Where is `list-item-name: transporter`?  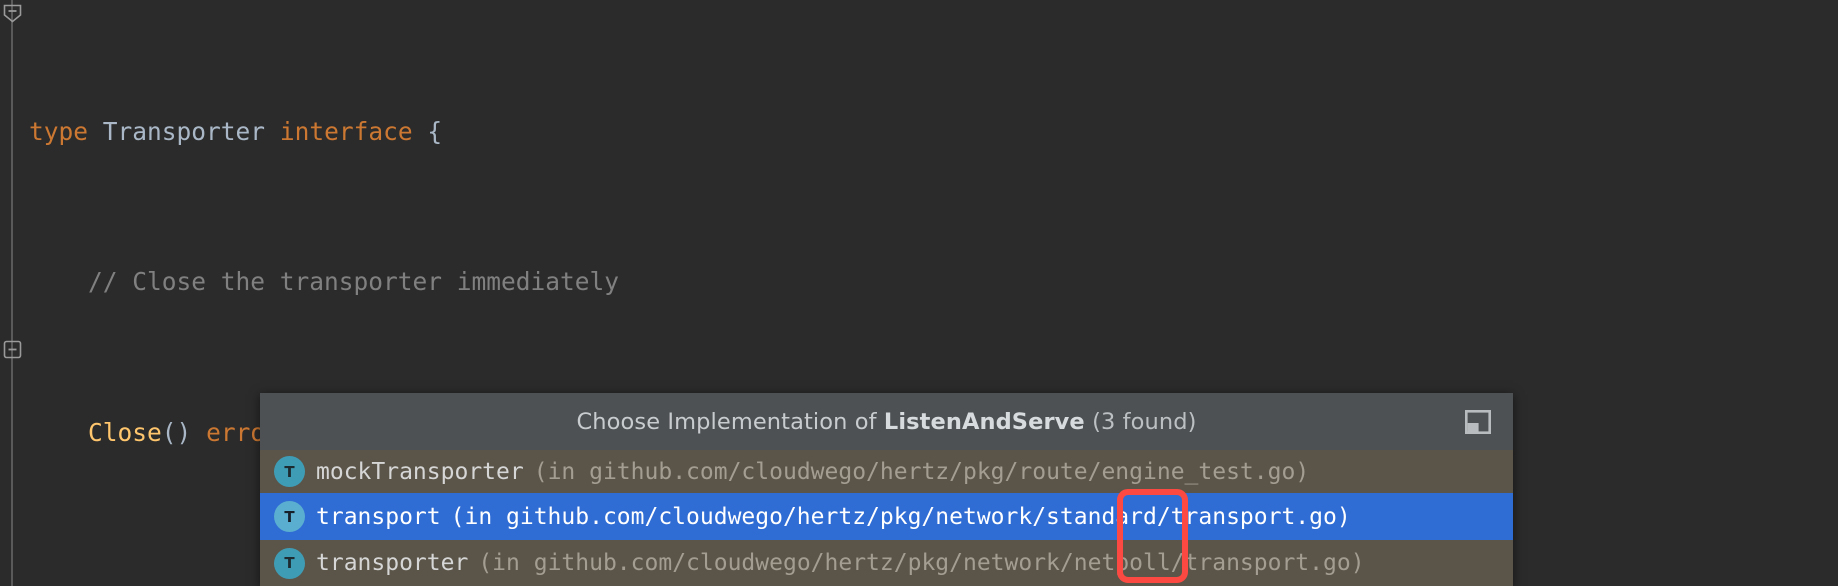 list-item-name: transporter is located at coordinates (392, 563).